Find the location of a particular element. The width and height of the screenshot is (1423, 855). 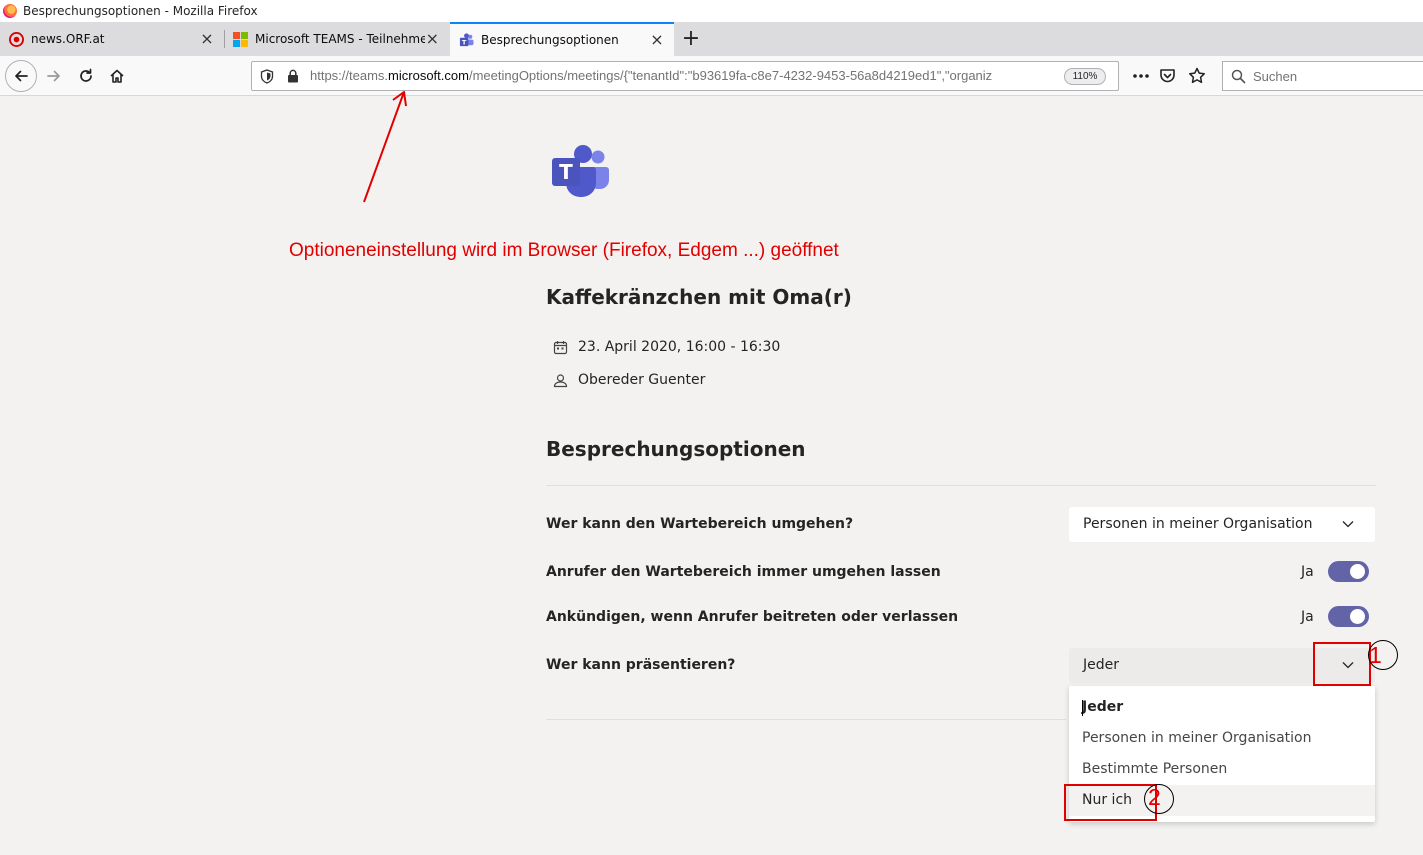

meeting-datetime: 23. April 2020, 16:00 - 16:30 is located at coordinates (679, 347).